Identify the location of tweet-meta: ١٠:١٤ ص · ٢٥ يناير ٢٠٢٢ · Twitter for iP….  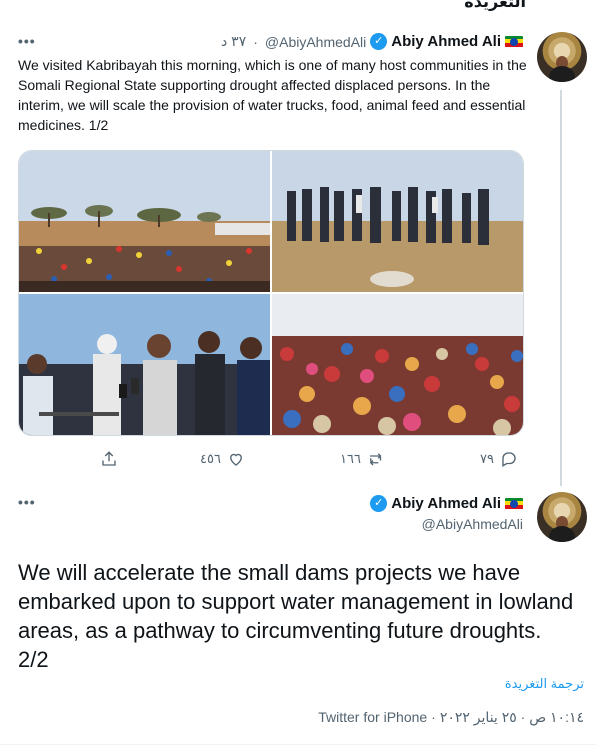
(451, 717).